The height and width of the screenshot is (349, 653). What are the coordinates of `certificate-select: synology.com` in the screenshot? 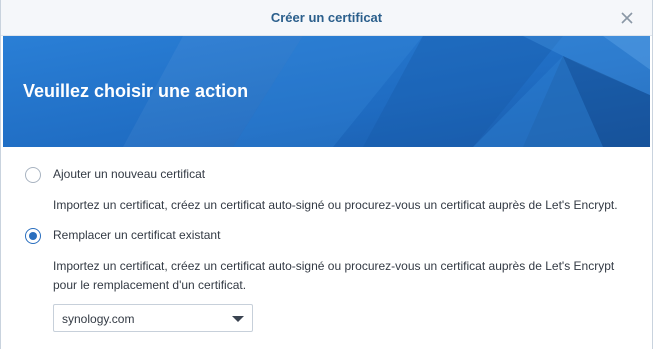 It's located at (153, 318).